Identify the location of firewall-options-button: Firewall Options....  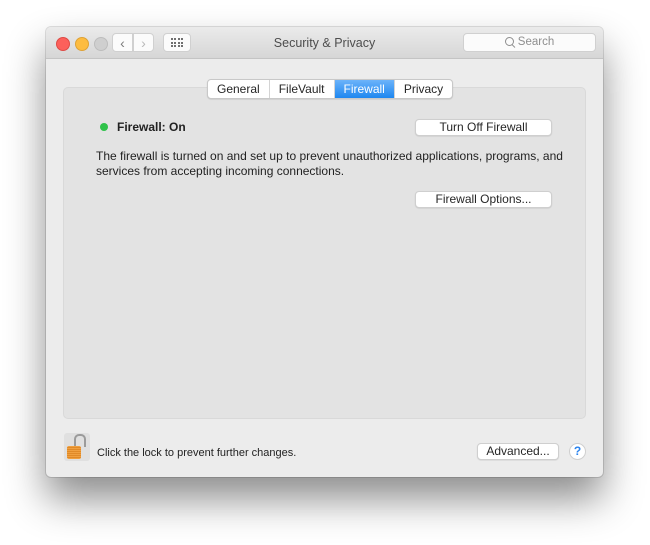
(483, 199).